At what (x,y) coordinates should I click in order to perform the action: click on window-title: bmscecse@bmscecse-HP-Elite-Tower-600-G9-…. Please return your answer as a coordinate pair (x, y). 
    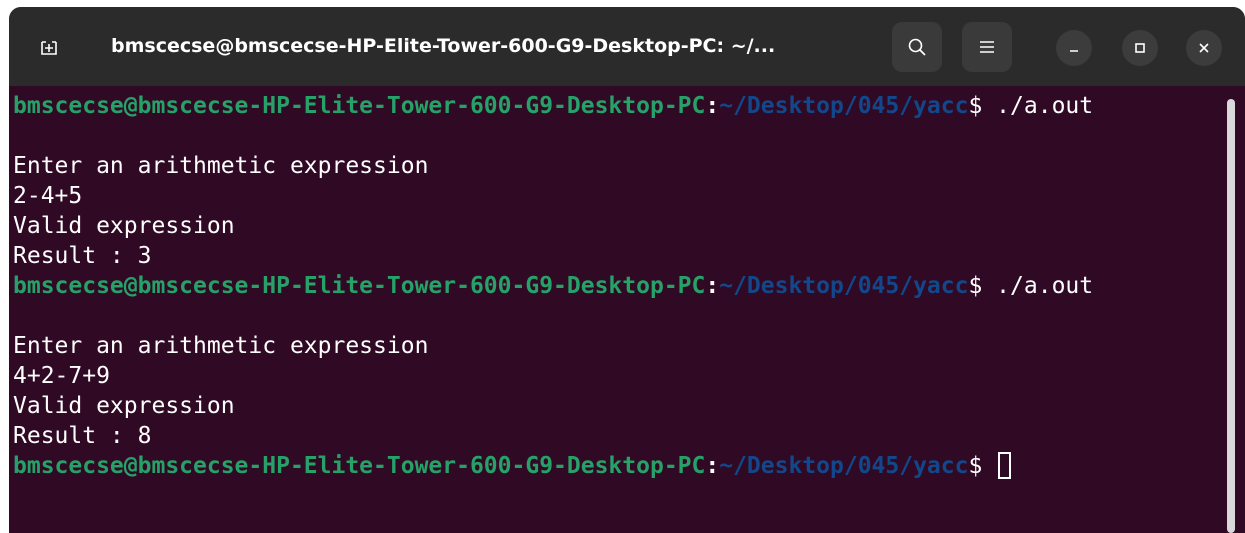
    Looking at the image, I should click on (443, 46).